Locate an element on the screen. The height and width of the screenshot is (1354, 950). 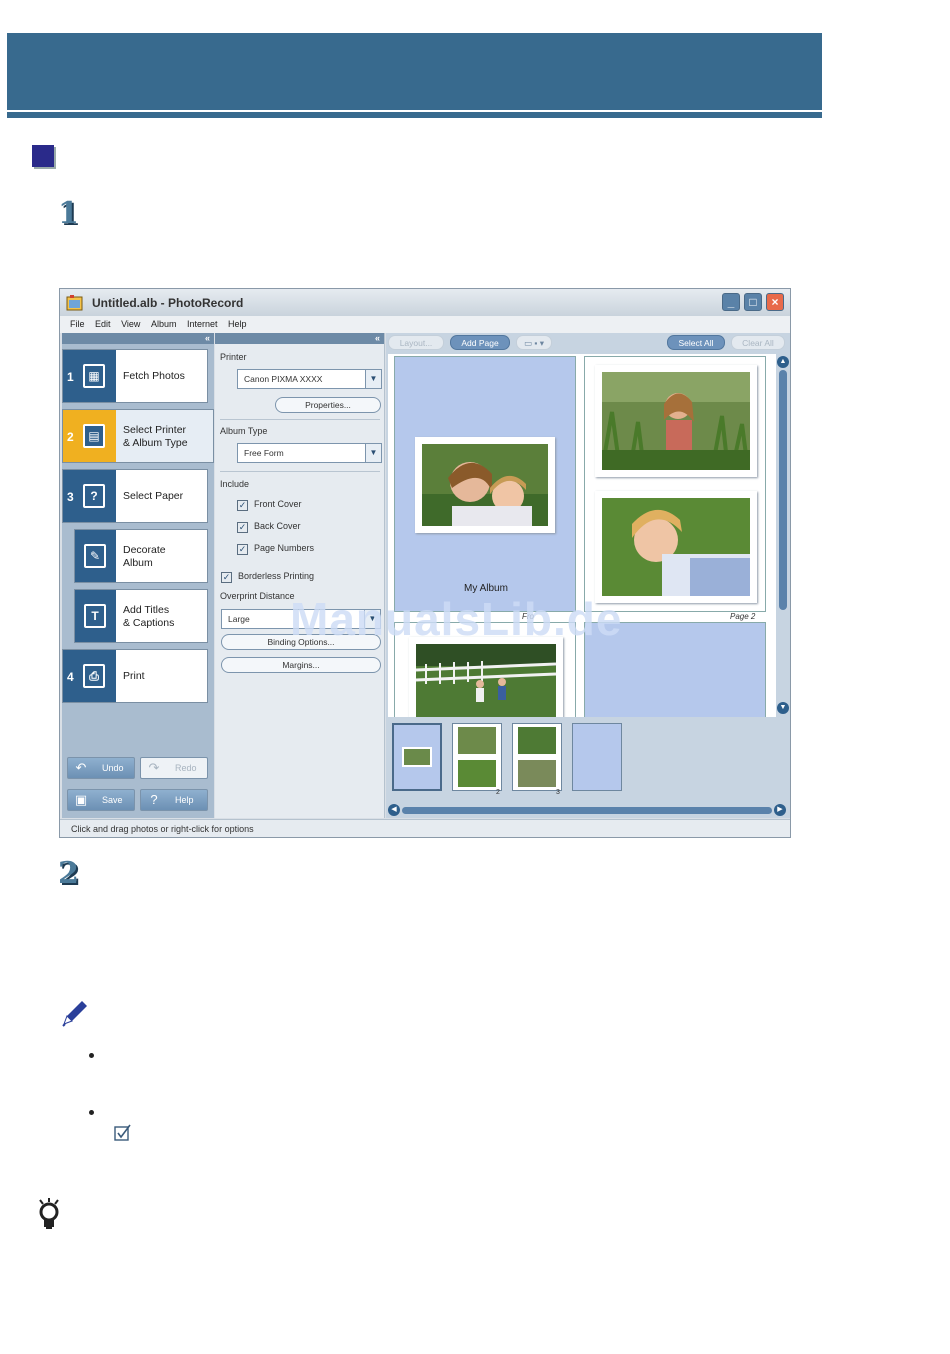
checkbox-checked-icon: ✓ is located at coordinates (242, 549).